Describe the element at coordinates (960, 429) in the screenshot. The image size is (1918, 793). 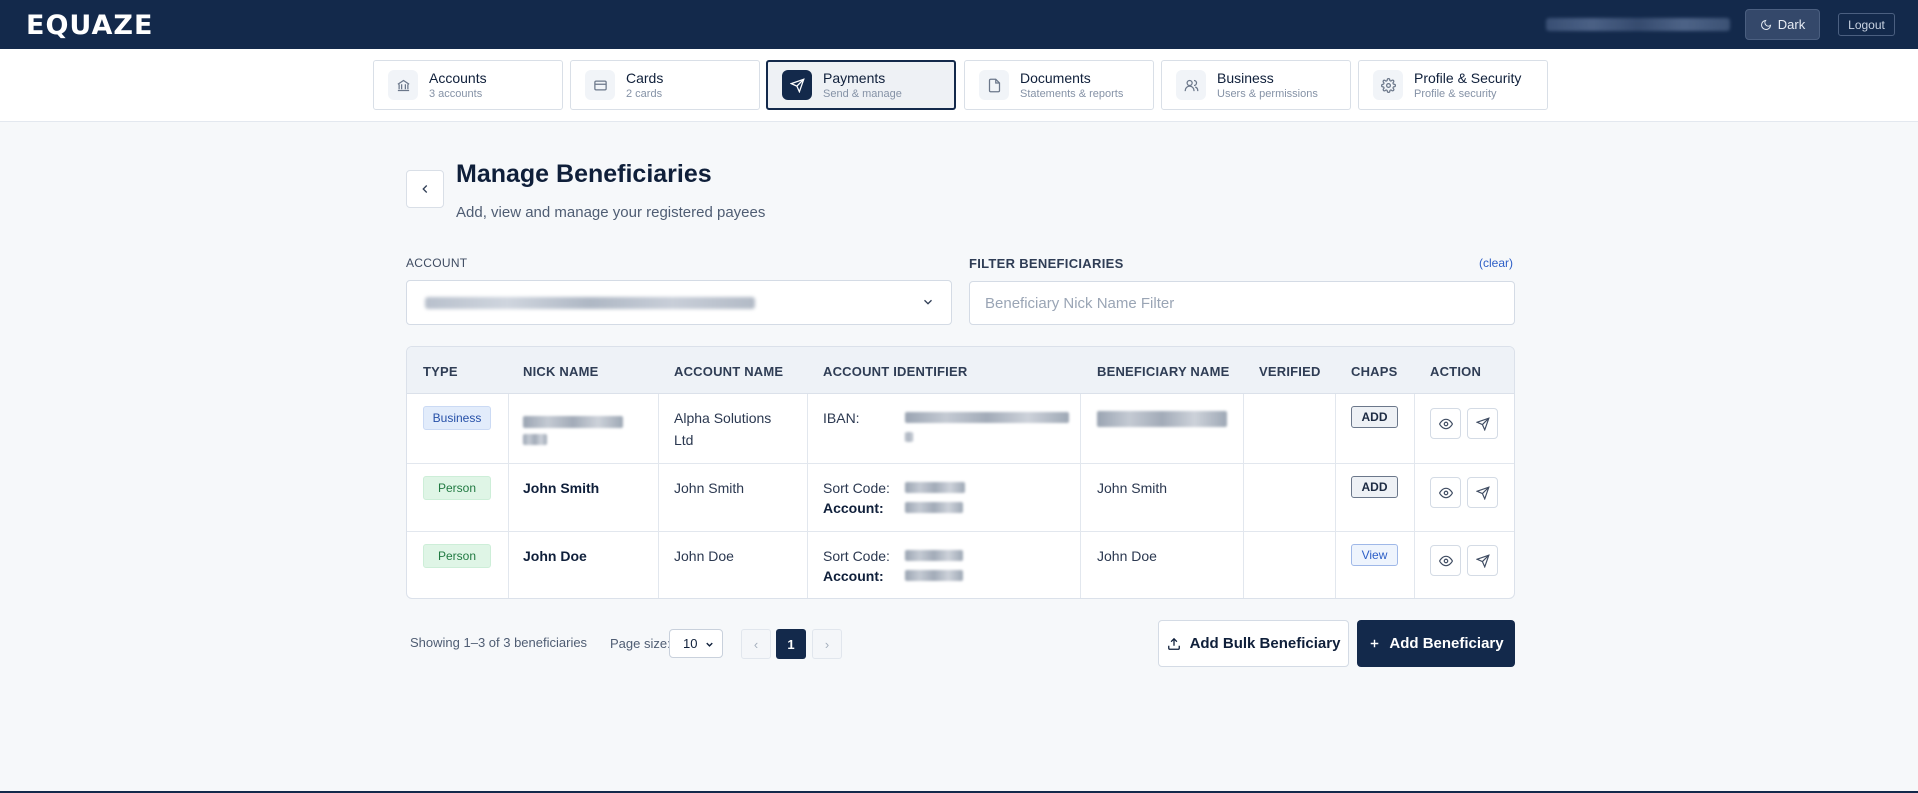
I see `table-row: Business Alpha Solutions Ltd IBAN: ADD` at that location.